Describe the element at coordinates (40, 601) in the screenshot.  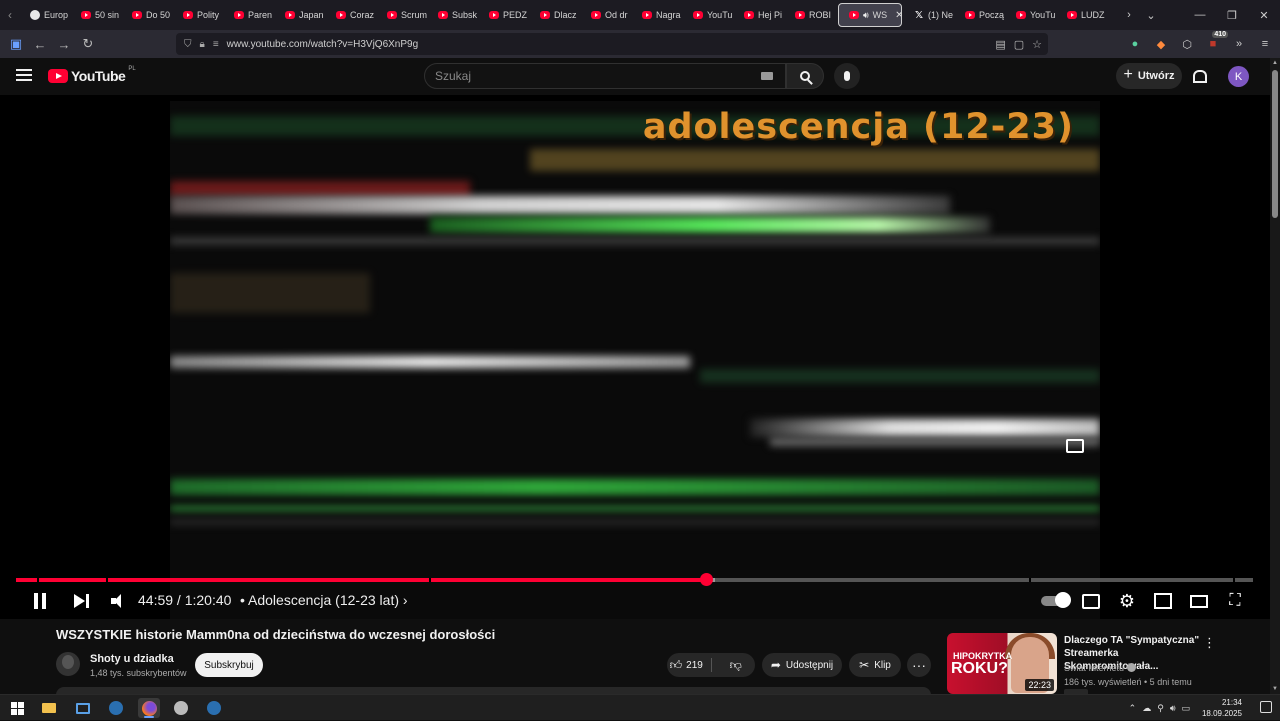
I see `pause-icon` at that location.